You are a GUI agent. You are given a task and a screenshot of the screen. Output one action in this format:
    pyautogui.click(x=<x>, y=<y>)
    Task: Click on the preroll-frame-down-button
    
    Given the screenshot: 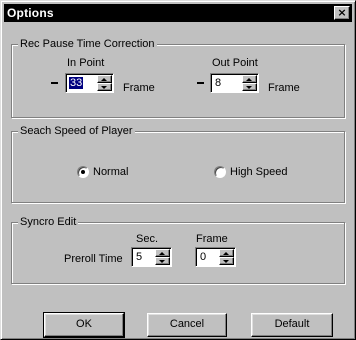 What is the action you would take?
    pyautogui.click(x=226, y=261)
    